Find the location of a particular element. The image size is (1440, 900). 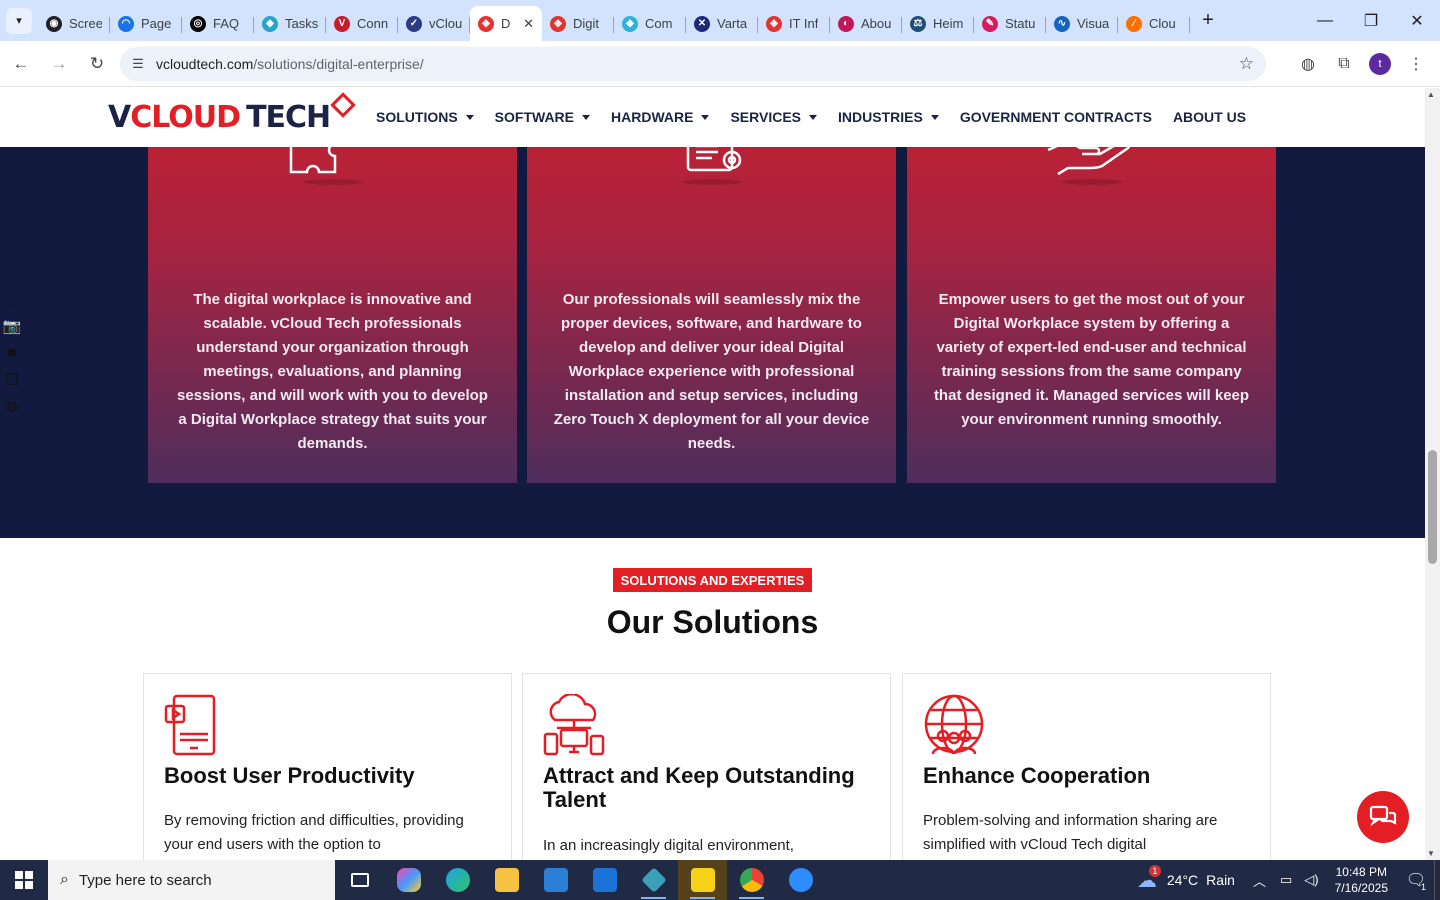

clock: 10:48 PM 7/16/2025 is located at coordinates (1361, 880).